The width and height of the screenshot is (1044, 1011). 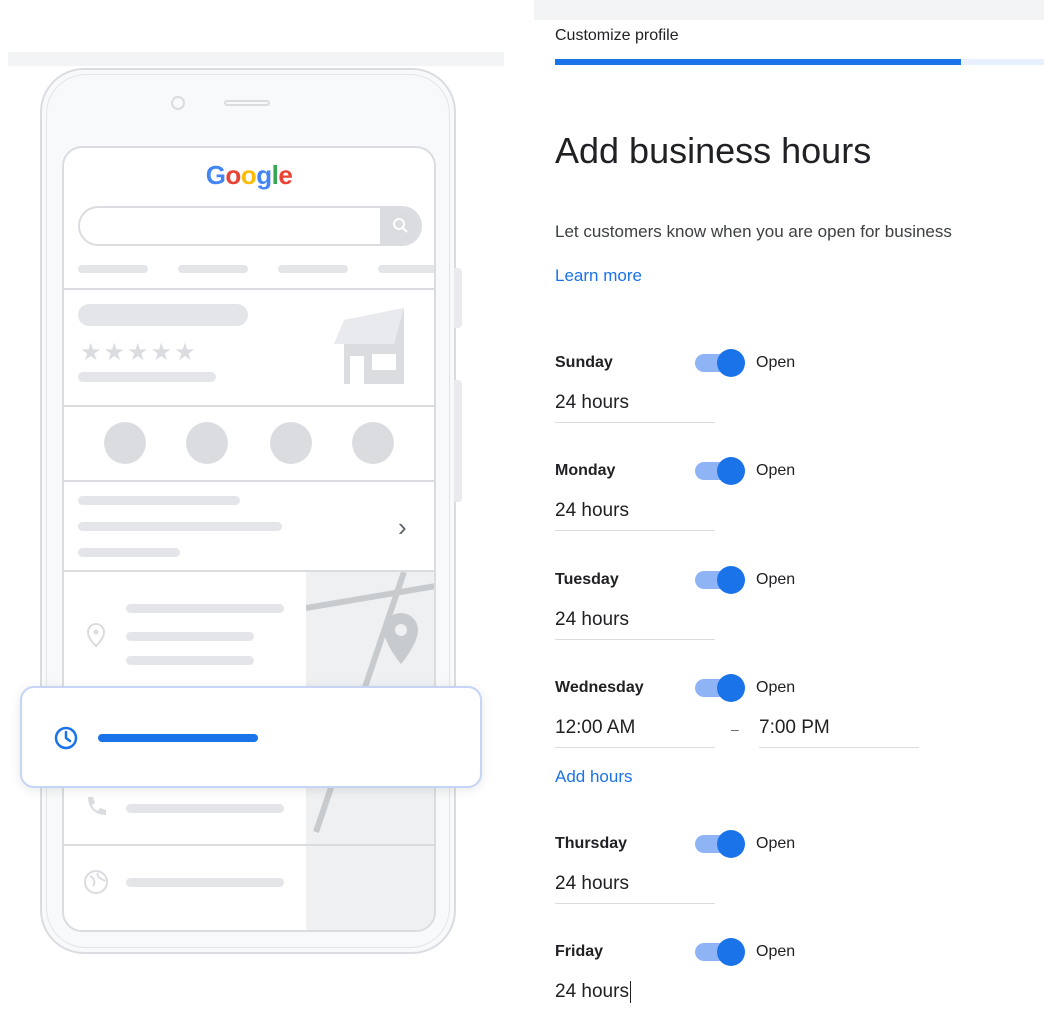 What do you see at coordinates (369, 346) in the screenshot?
I see `storefront-icon` at bounding box center [369, 346].